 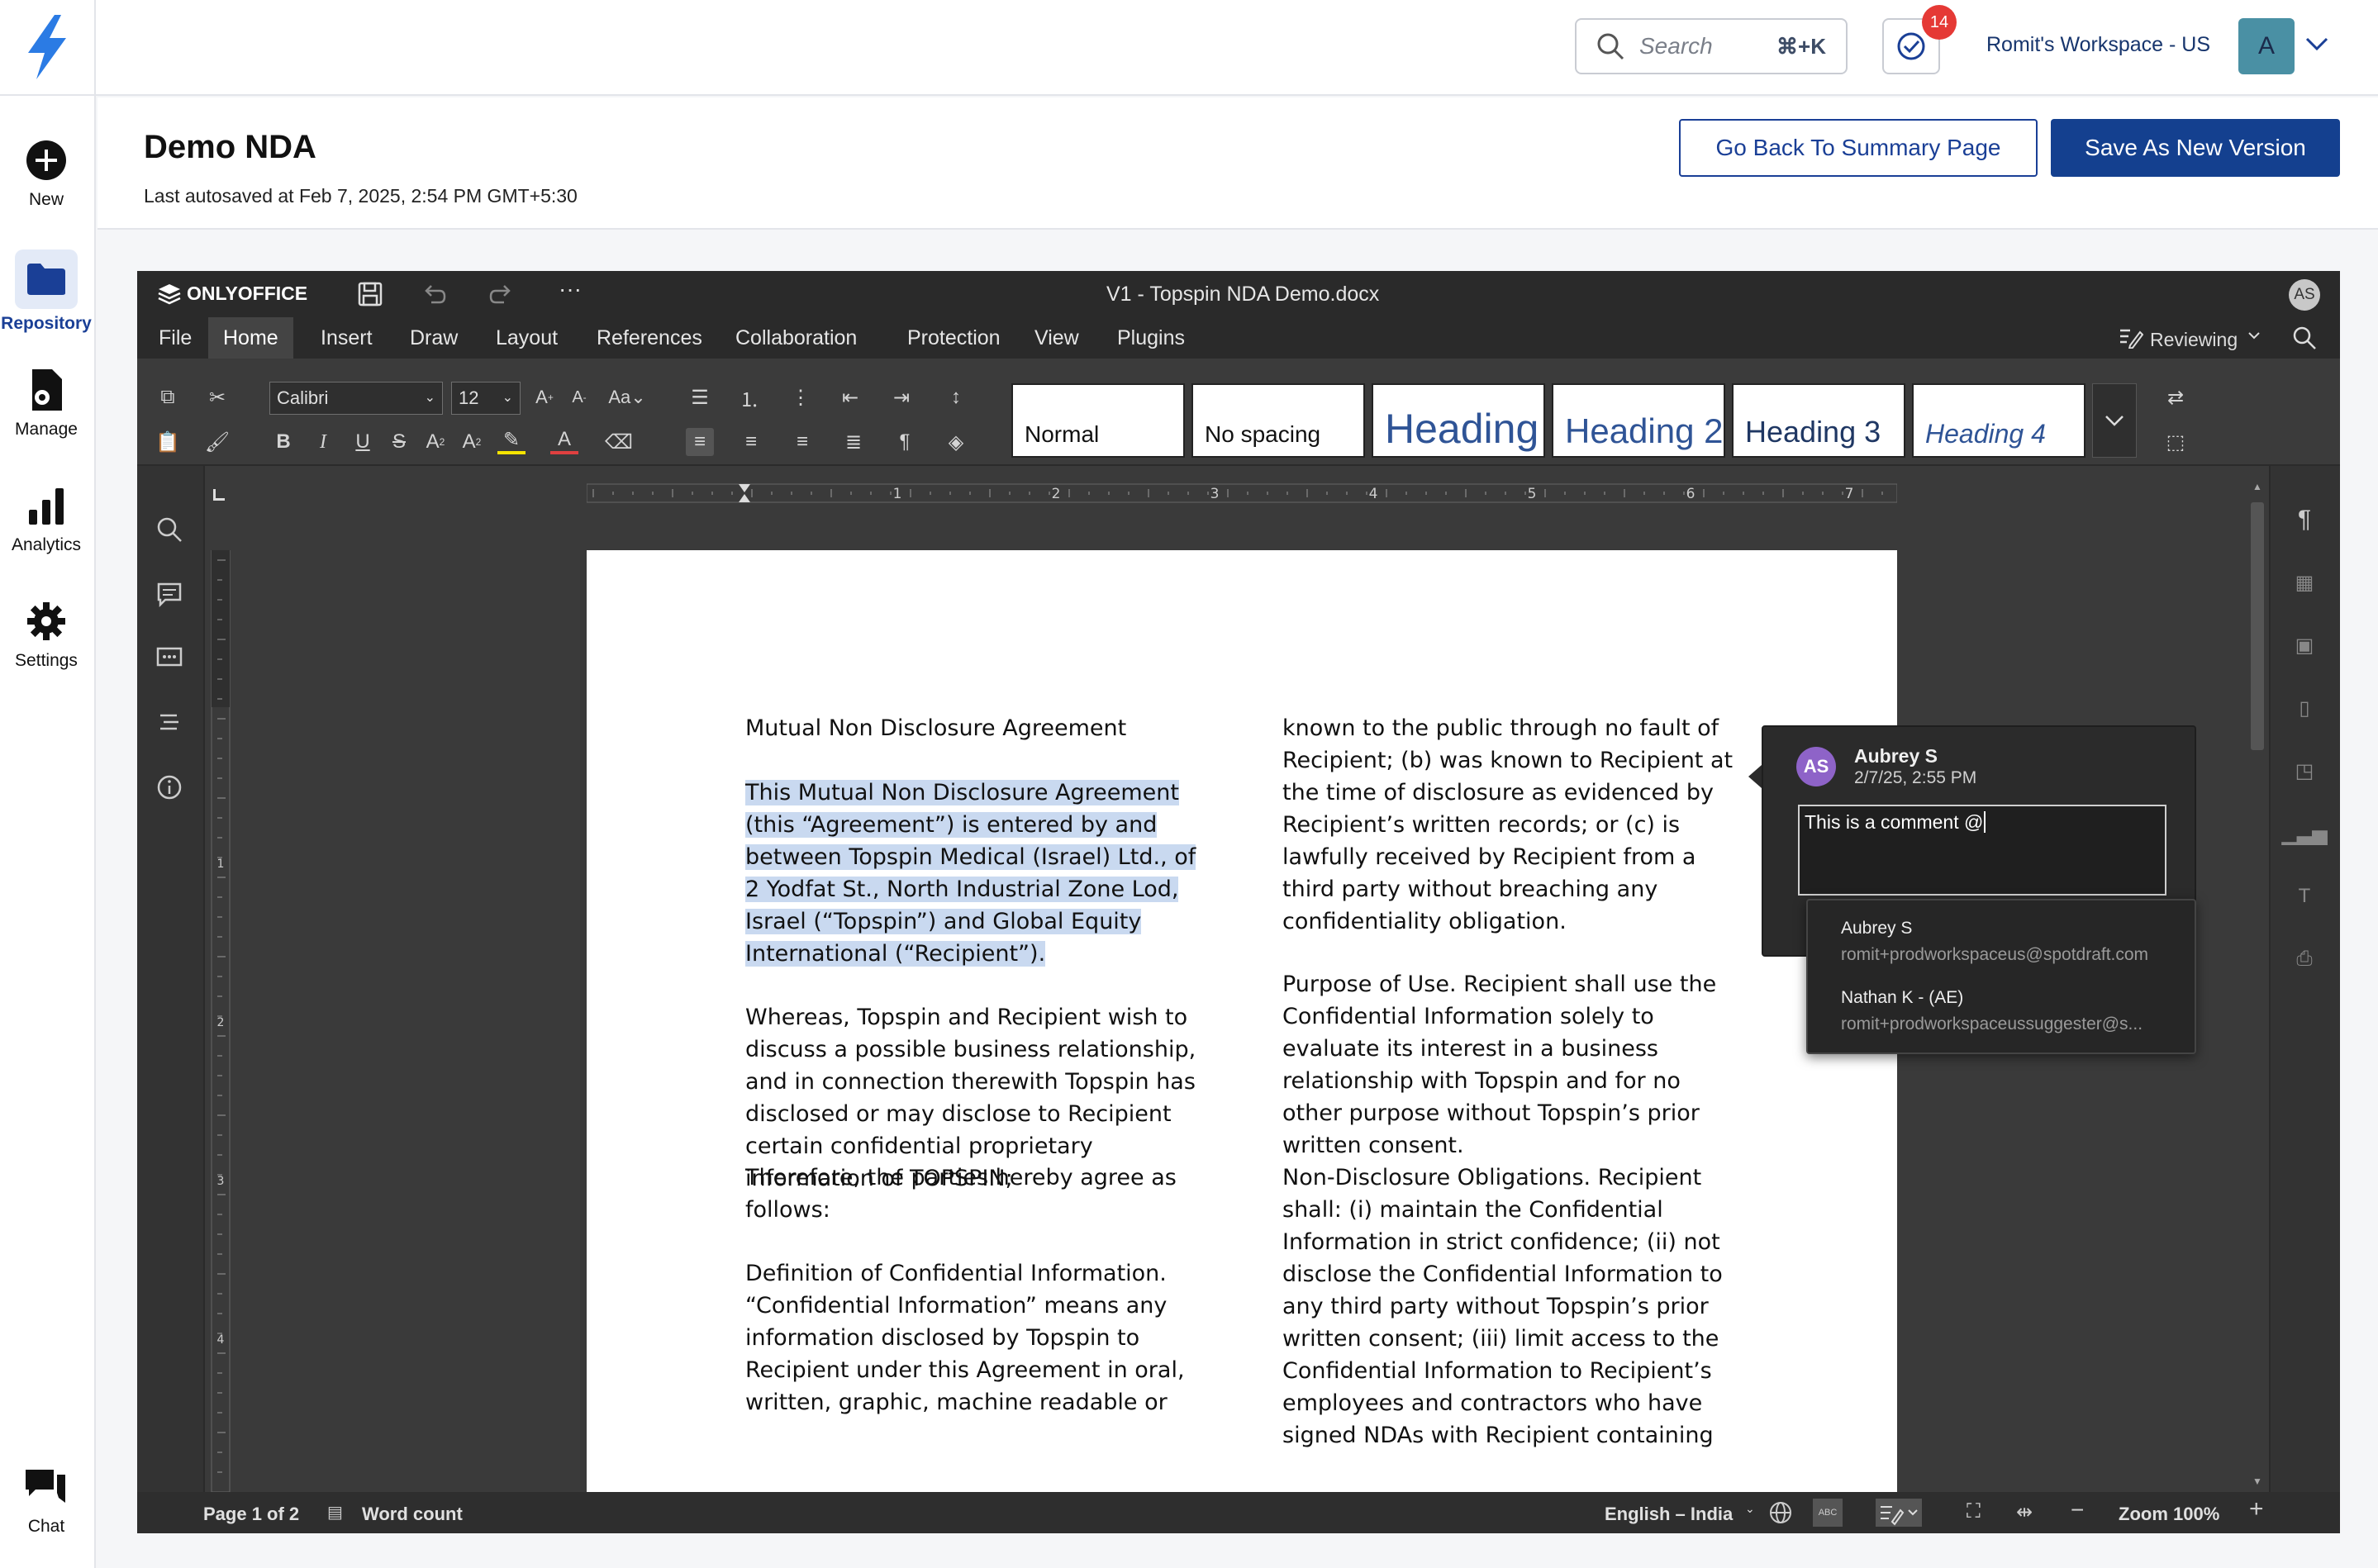 What do you see at coordinates (399, 442) in the screenshot?
I see `strikethrough-icon: S` at bounding box center [399, 442].